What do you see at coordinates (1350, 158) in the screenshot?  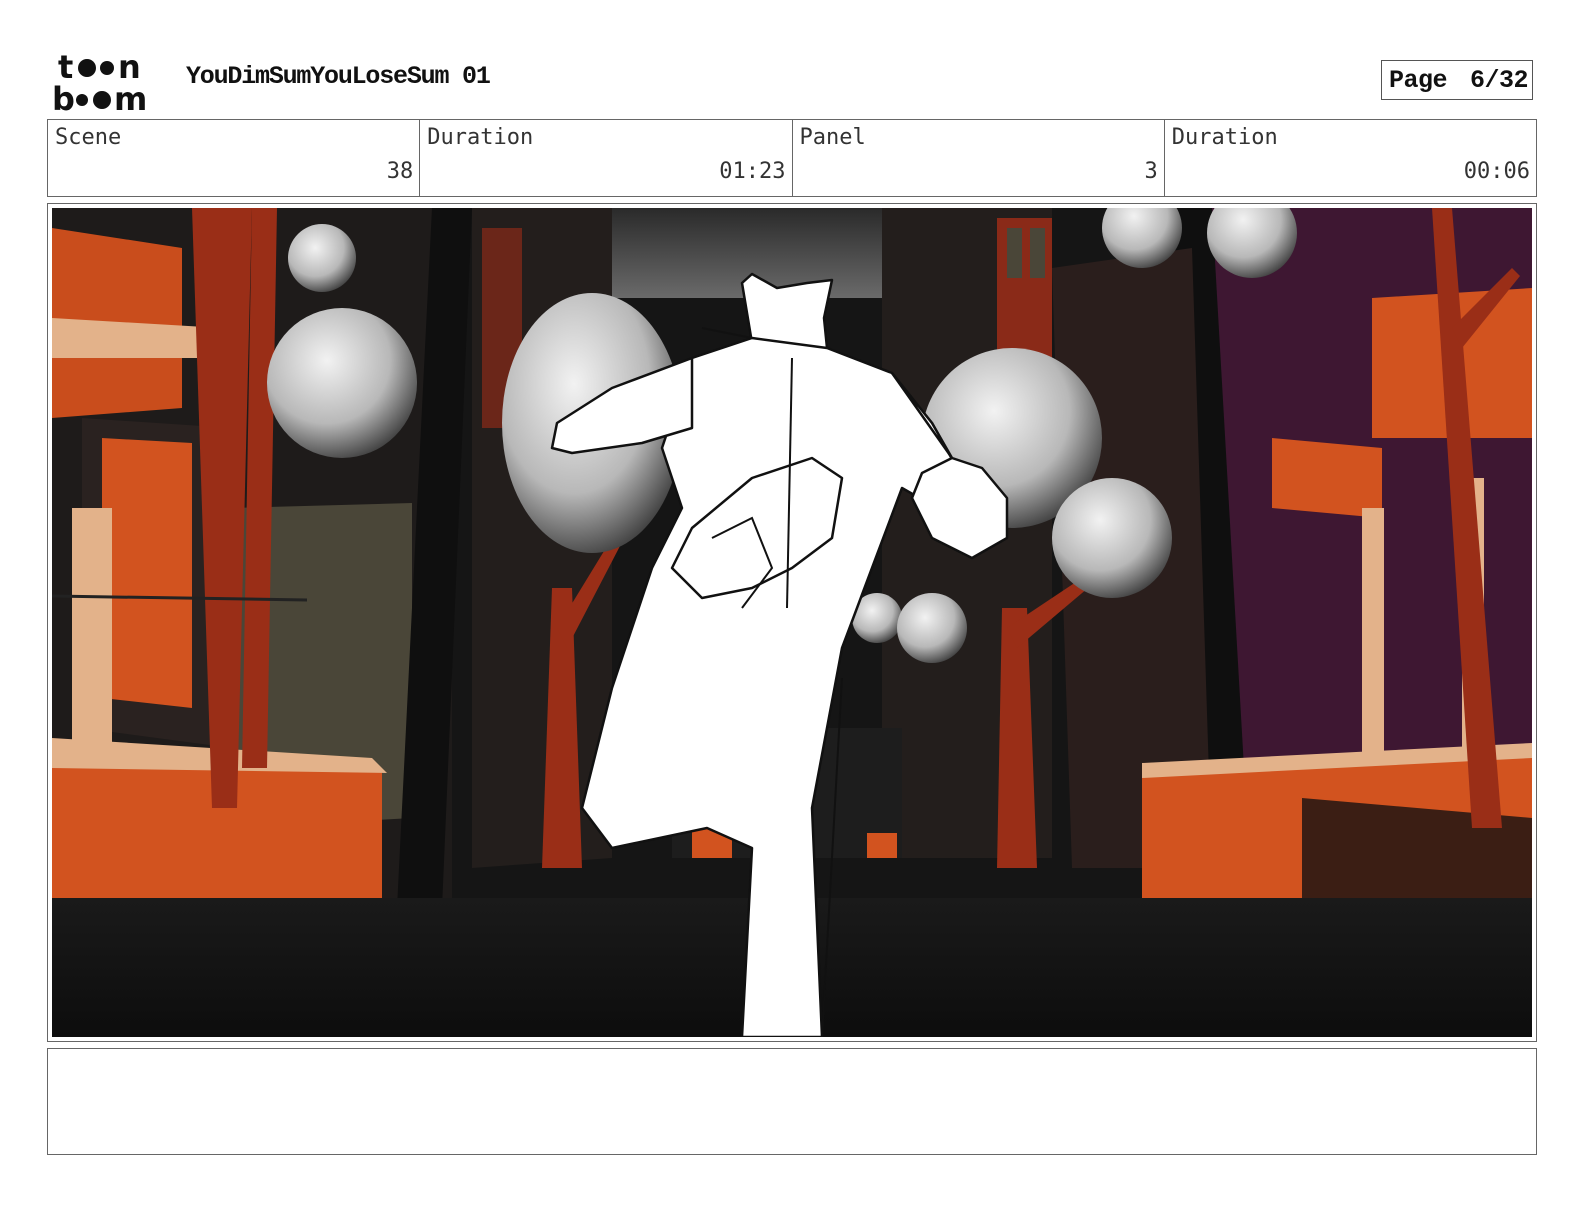 I see `panel-duration-cell: Duration 00:06` at bounding box center [1350, 158].